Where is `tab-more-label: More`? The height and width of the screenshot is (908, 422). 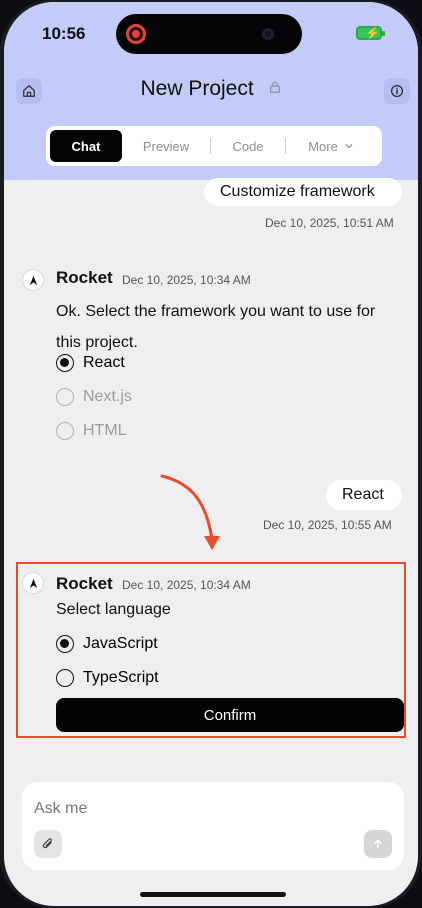
tab-more-label: More is located at coordinates (323, 146).